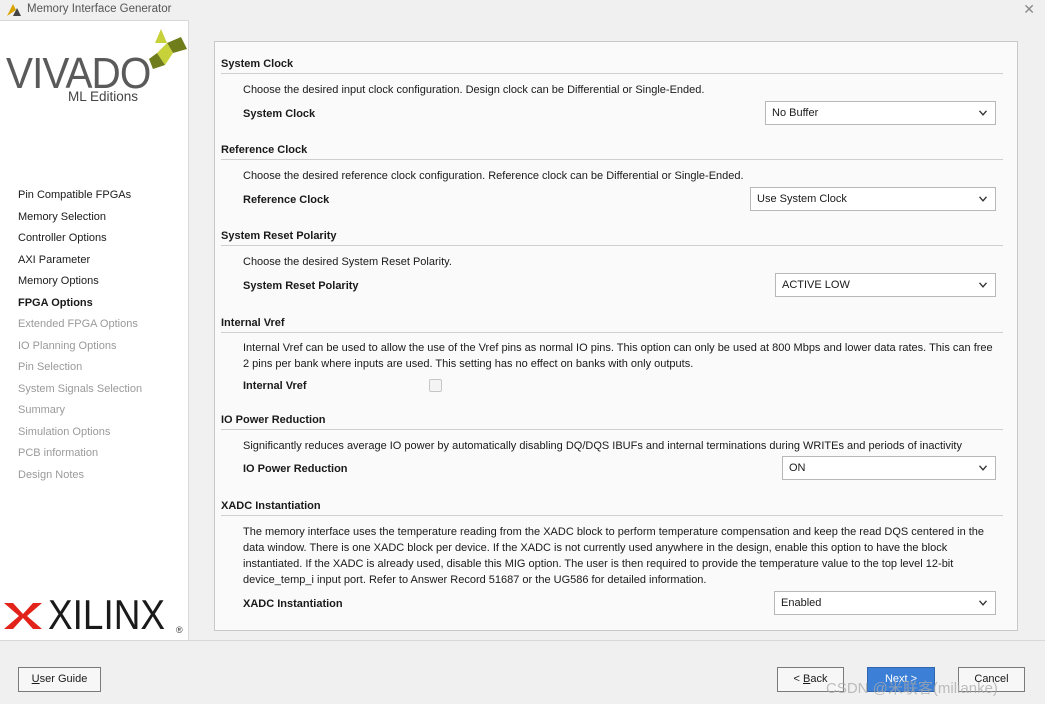 This screenshot has width=1045, height=704. Describe the element at coordinates (795, 113) in the screenshot. I see `system-clock-value: No Buffer` at that location.